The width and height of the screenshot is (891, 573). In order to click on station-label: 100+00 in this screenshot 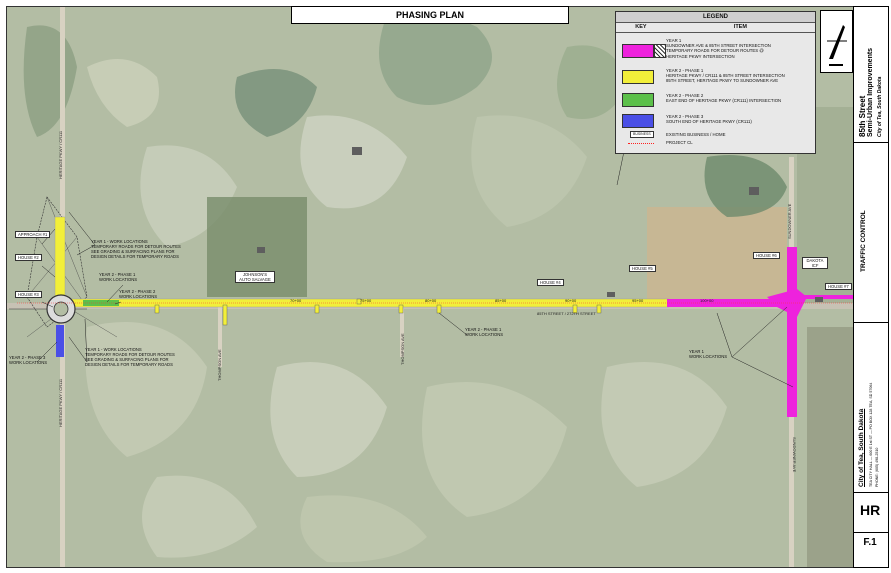, I will do `click(707, 300)`.